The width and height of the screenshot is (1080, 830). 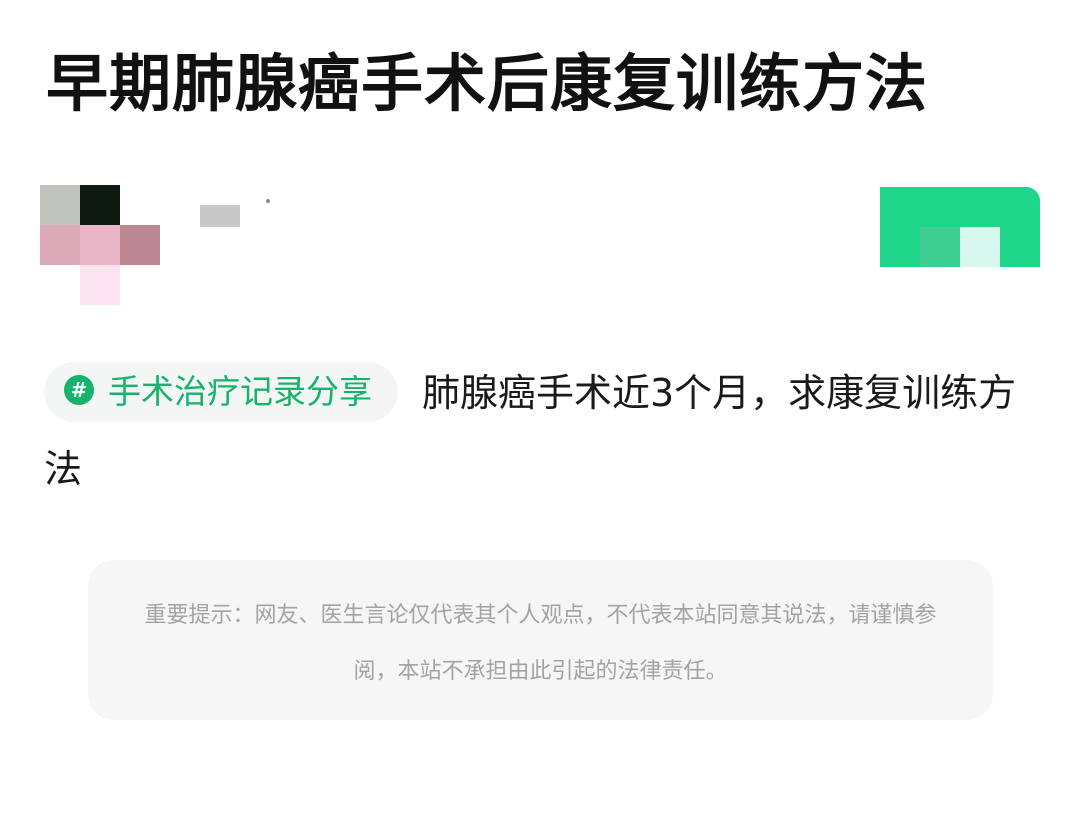 What do you see at coordinates (487, 83) in the screenshot?
I see `post-title: 早期肺腺癌手术后康复训练方法` at bounding box center [487, 83].